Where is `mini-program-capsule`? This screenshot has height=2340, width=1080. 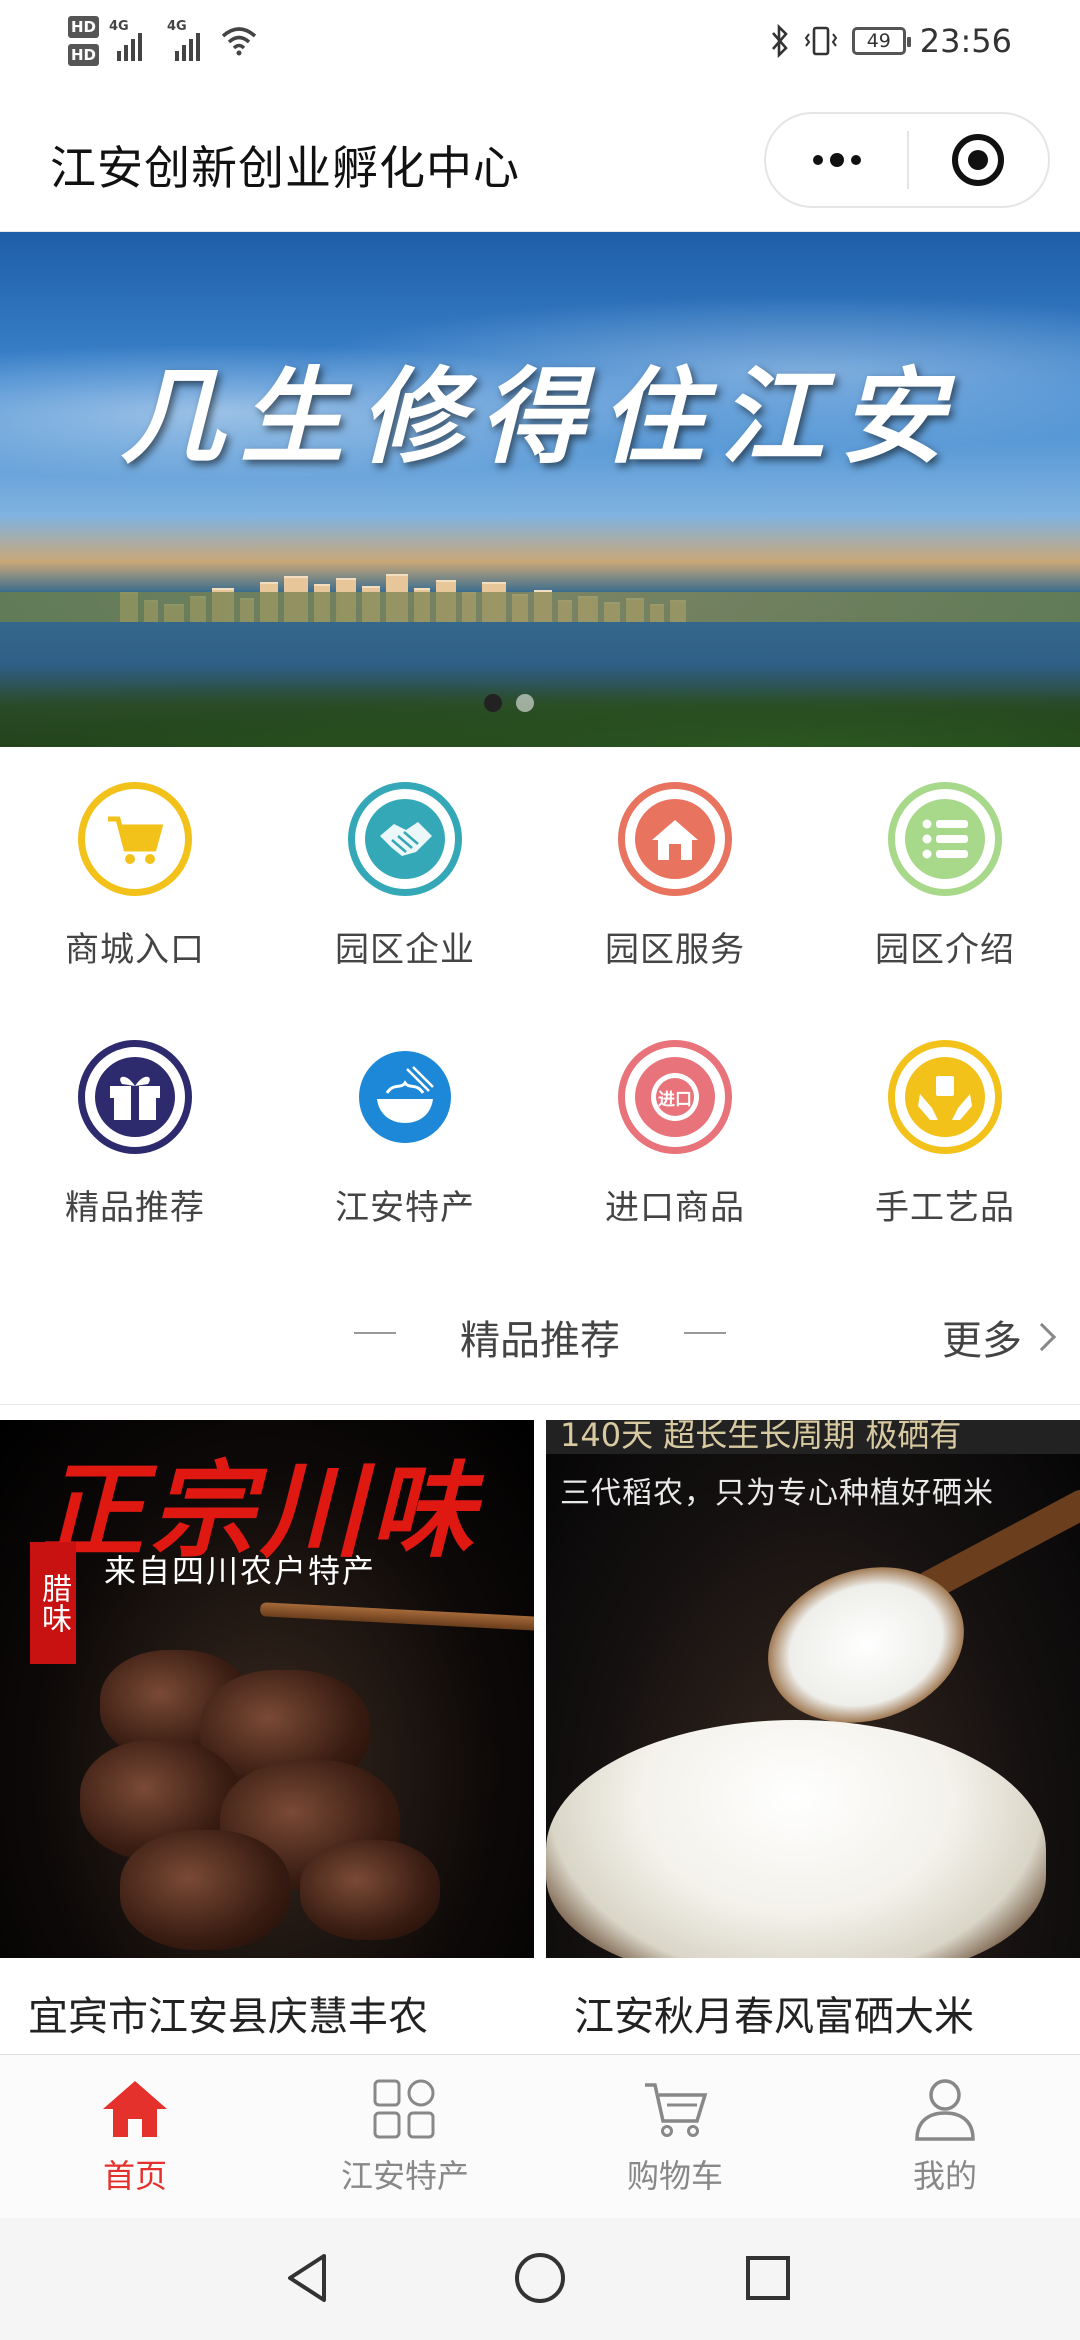
mini-program-capsule is located at coordinates (907, 160).